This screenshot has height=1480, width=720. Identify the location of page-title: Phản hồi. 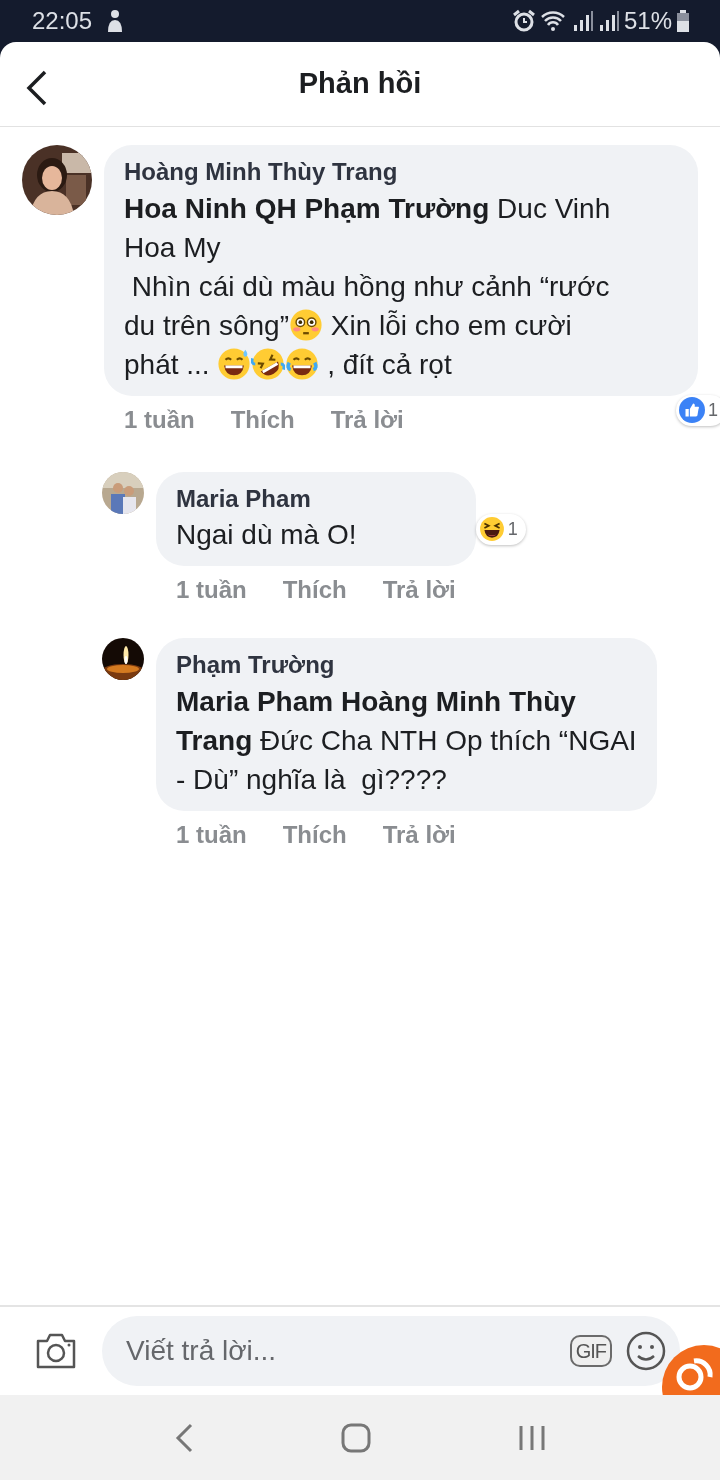
(360, 84).